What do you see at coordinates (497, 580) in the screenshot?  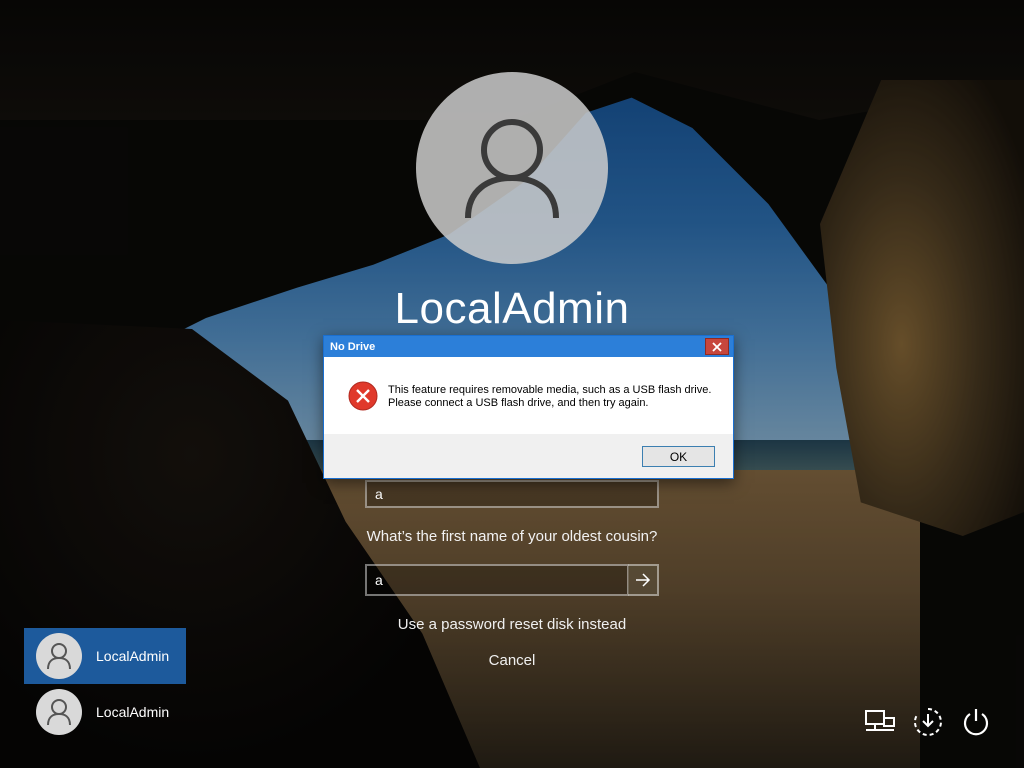 I see `security-answer-2-input` at bounding box center [497, 580].